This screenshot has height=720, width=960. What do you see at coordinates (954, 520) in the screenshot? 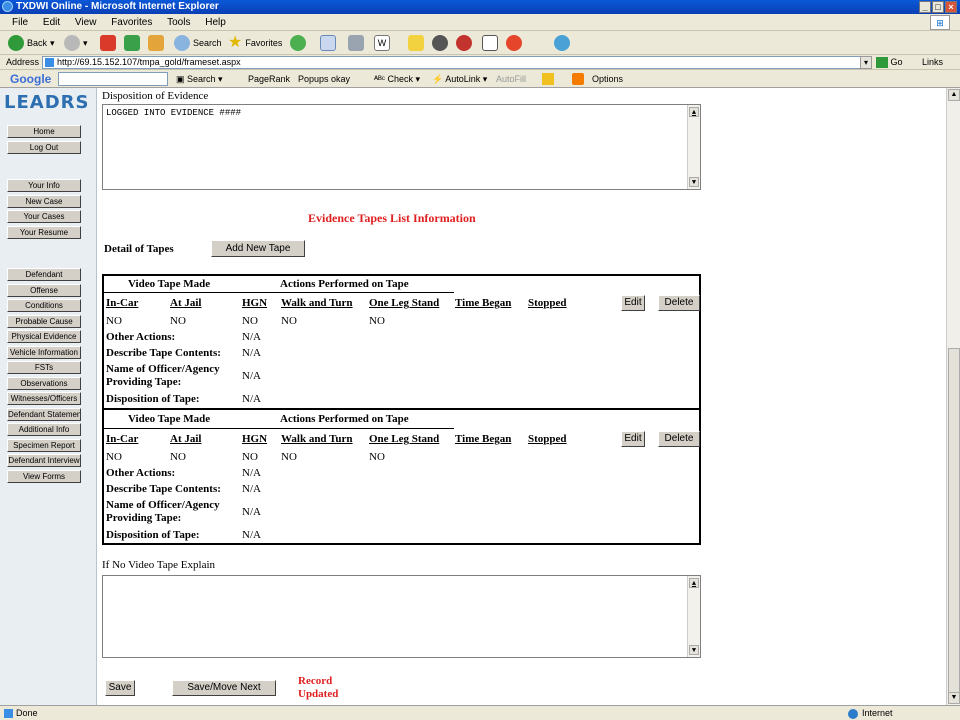
I see `scroll-thumb` at bounding box center [954, 520].